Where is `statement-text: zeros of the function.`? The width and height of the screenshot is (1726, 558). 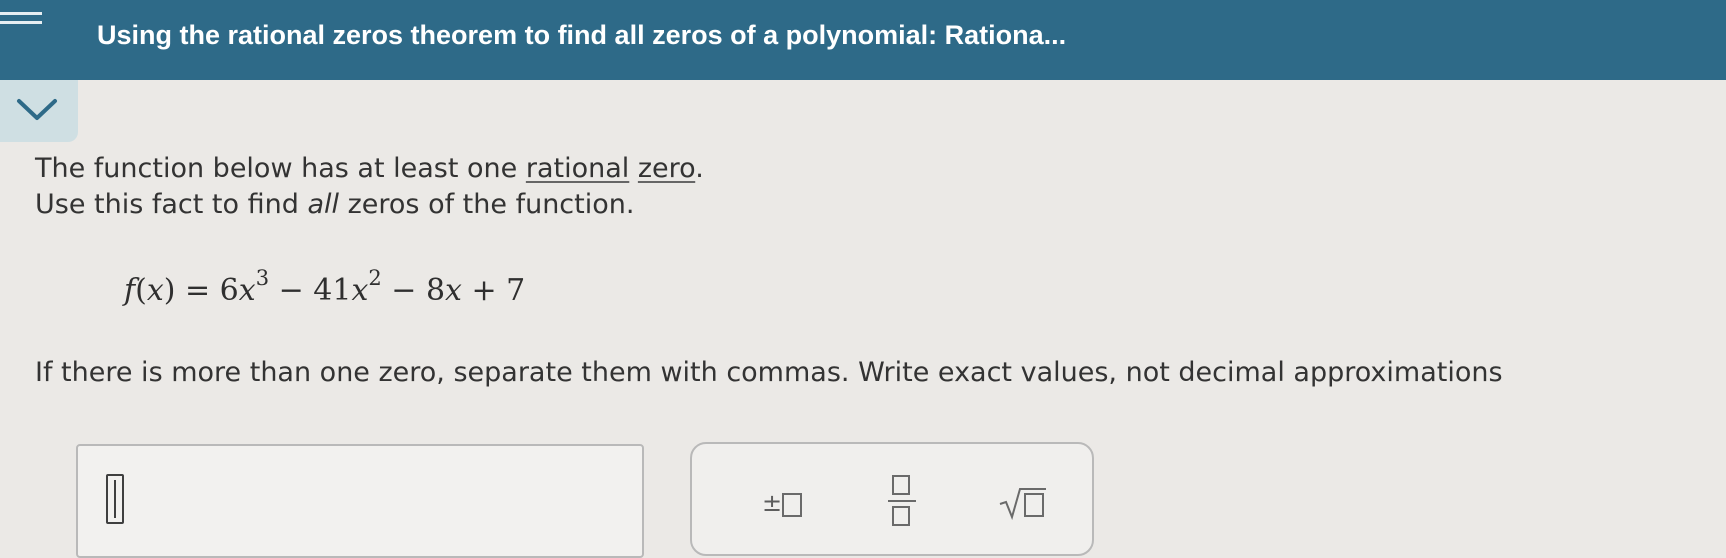
statement-text: zeros of the function. is located at coordinates (487, 204).